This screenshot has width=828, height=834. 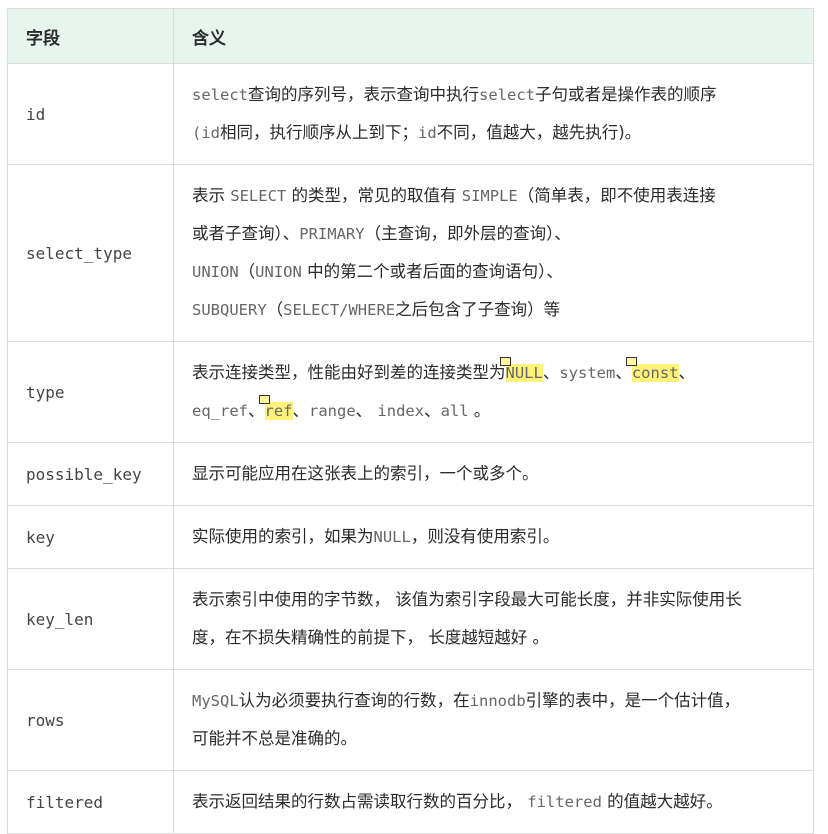 I want to click on desc-text: 引擎的表中，是一个估计值，, so click(x=633, y=700).